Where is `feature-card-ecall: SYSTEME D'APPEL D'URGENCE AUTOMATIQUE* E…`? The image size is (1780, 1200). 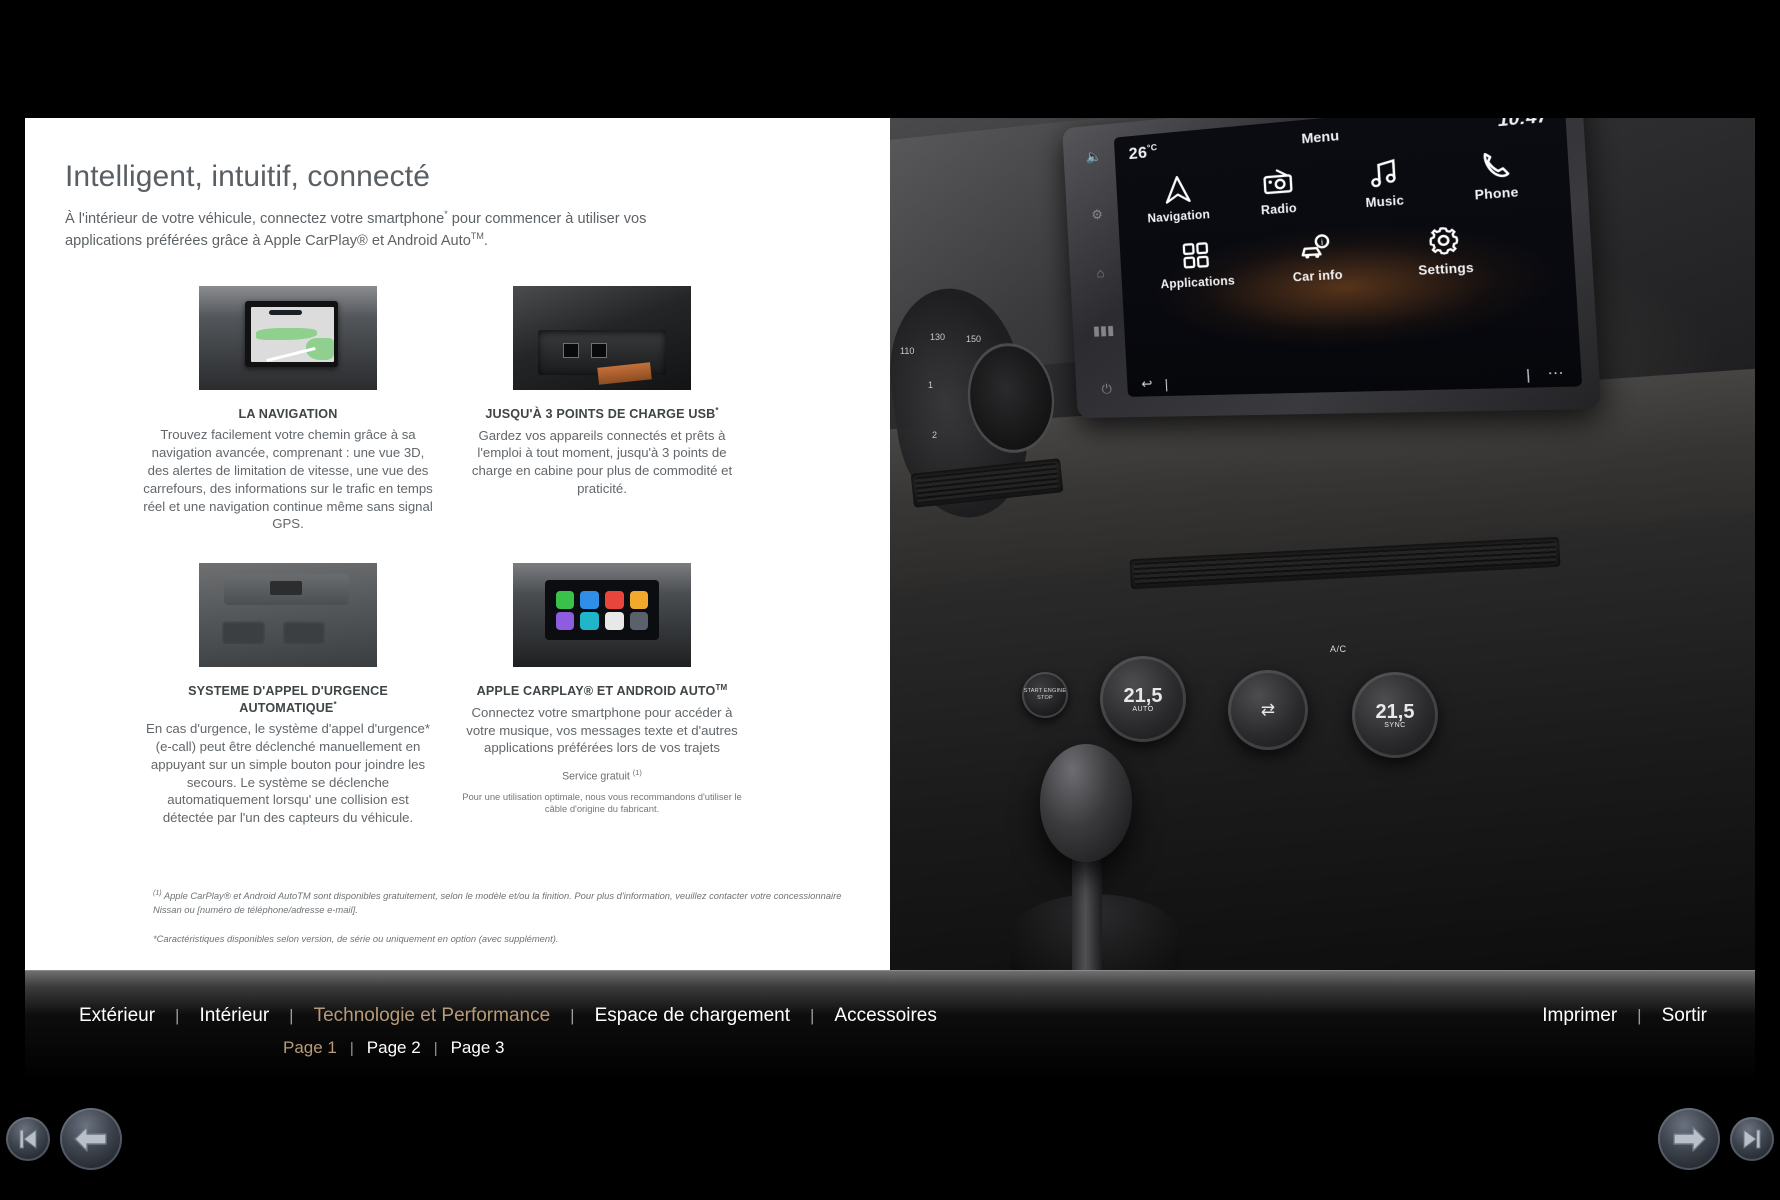 feature-card-ecall: SYSTEME D'APPEL D'URGENCE AUTOMATIQUE* E… is located at coordinates (288, 695).